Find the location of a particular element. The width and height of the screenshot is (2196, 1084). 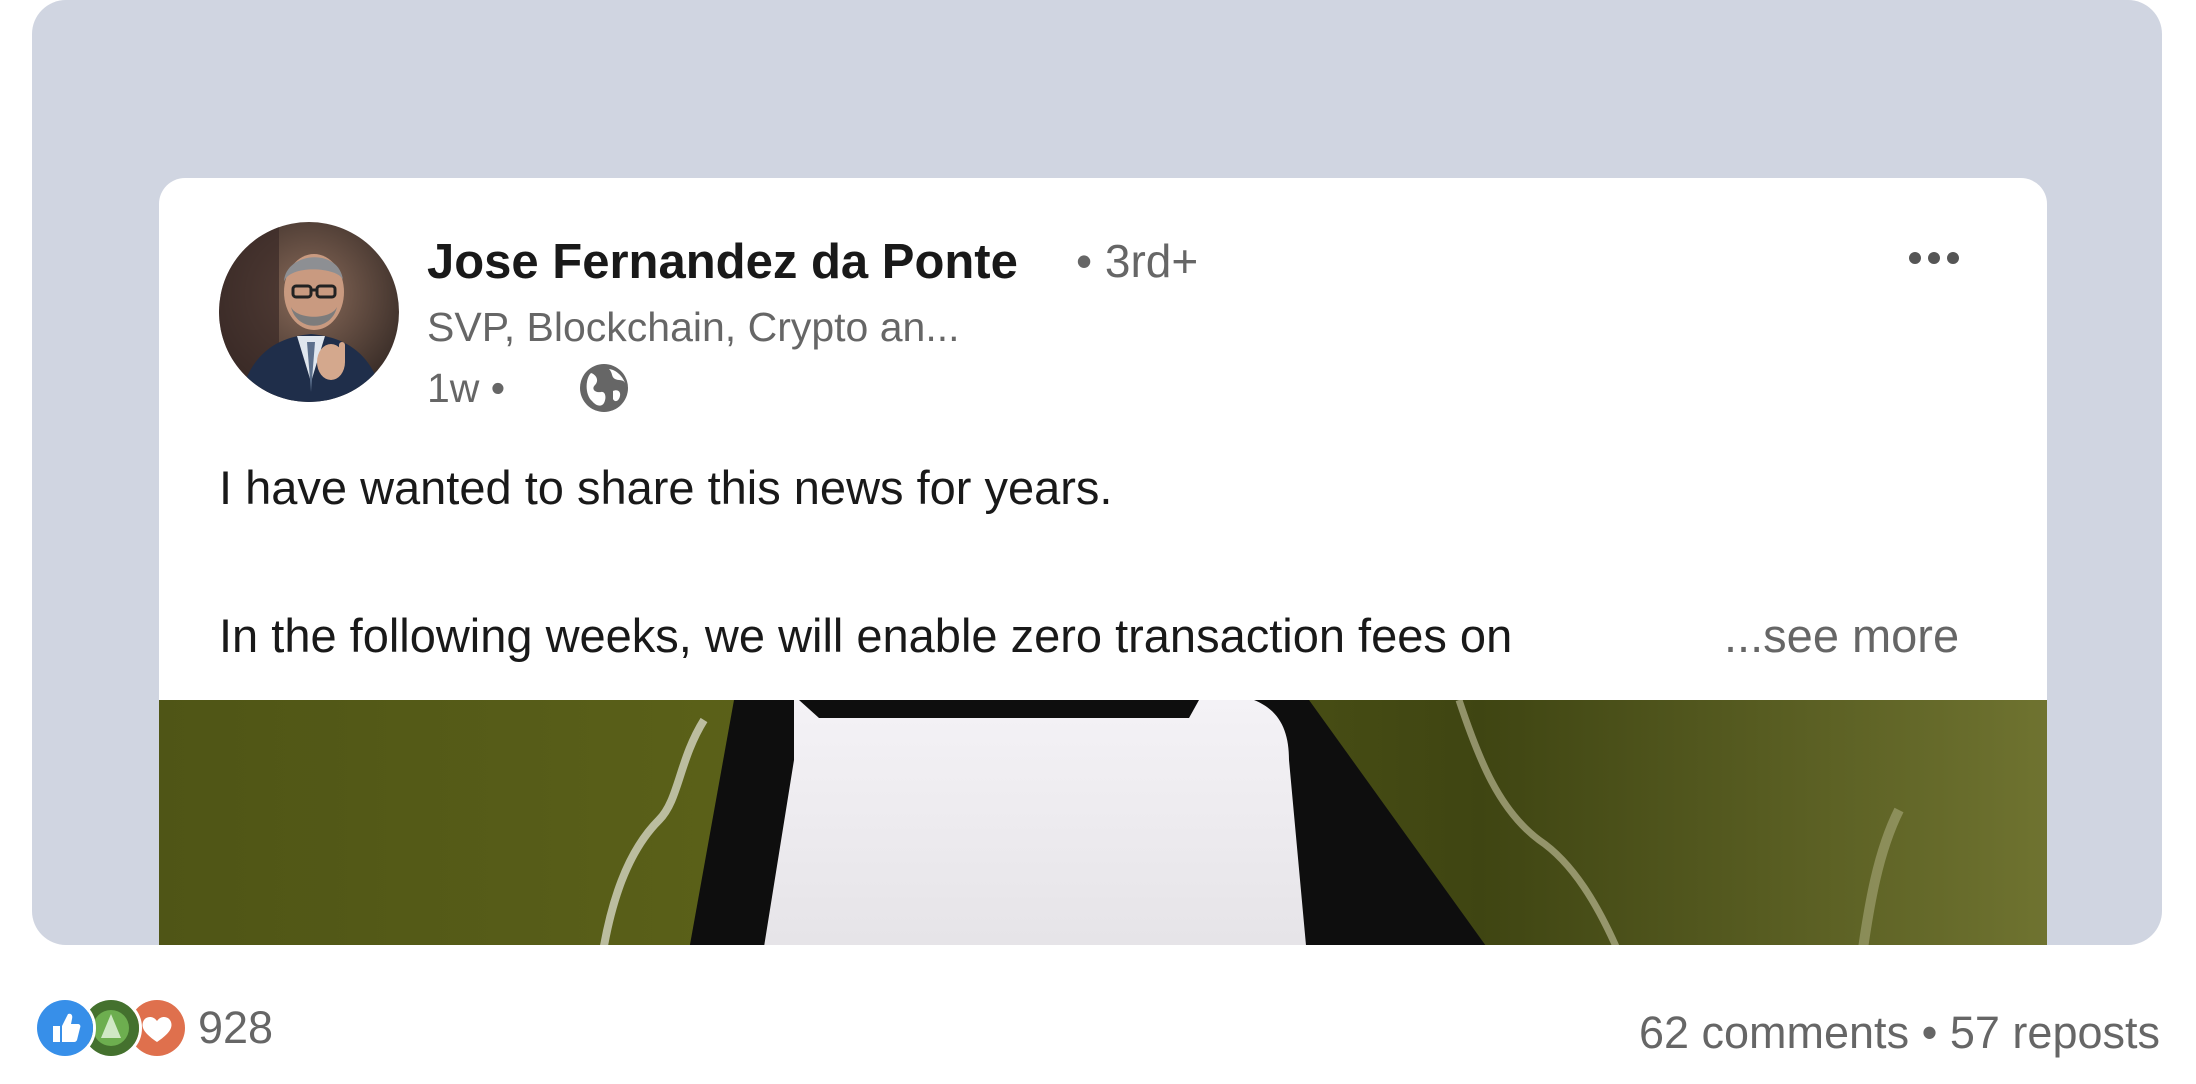

social-counts-bar: 928 62 comments • 57 reposts is located at coordinates (1098, 1014).